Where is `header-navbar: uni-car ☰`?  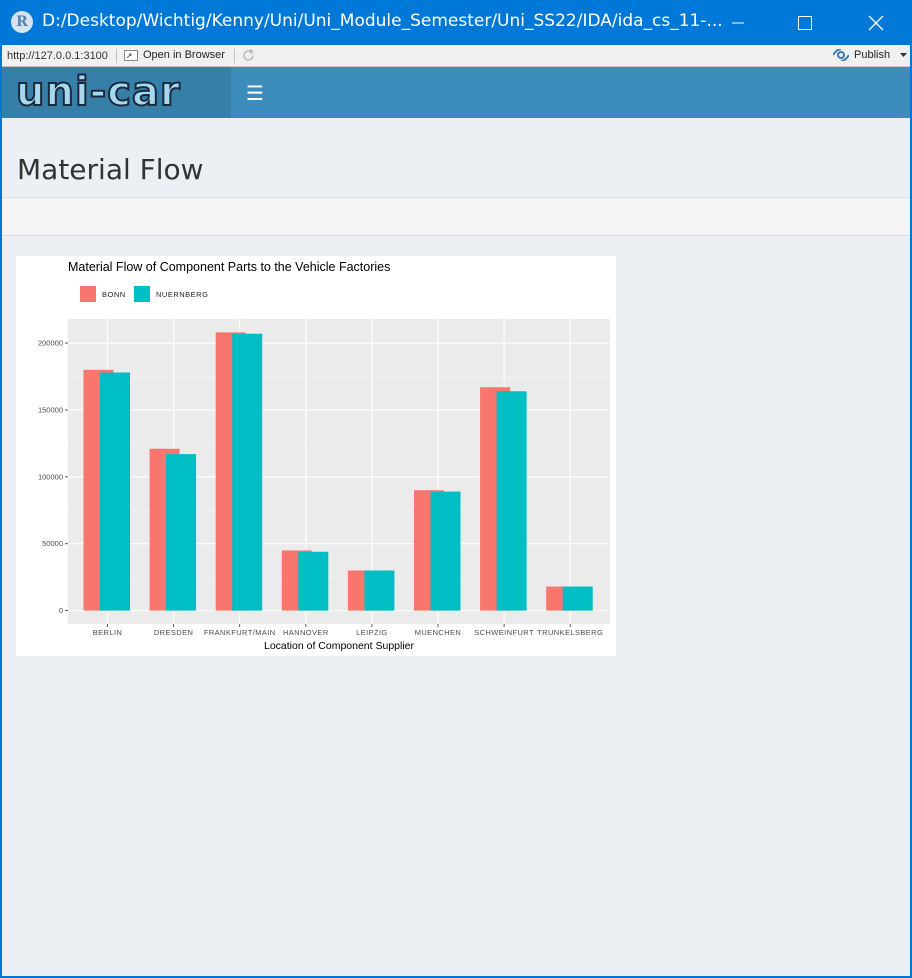
header-navbar: uni-car ☰ is located at coordinates (456, 92).